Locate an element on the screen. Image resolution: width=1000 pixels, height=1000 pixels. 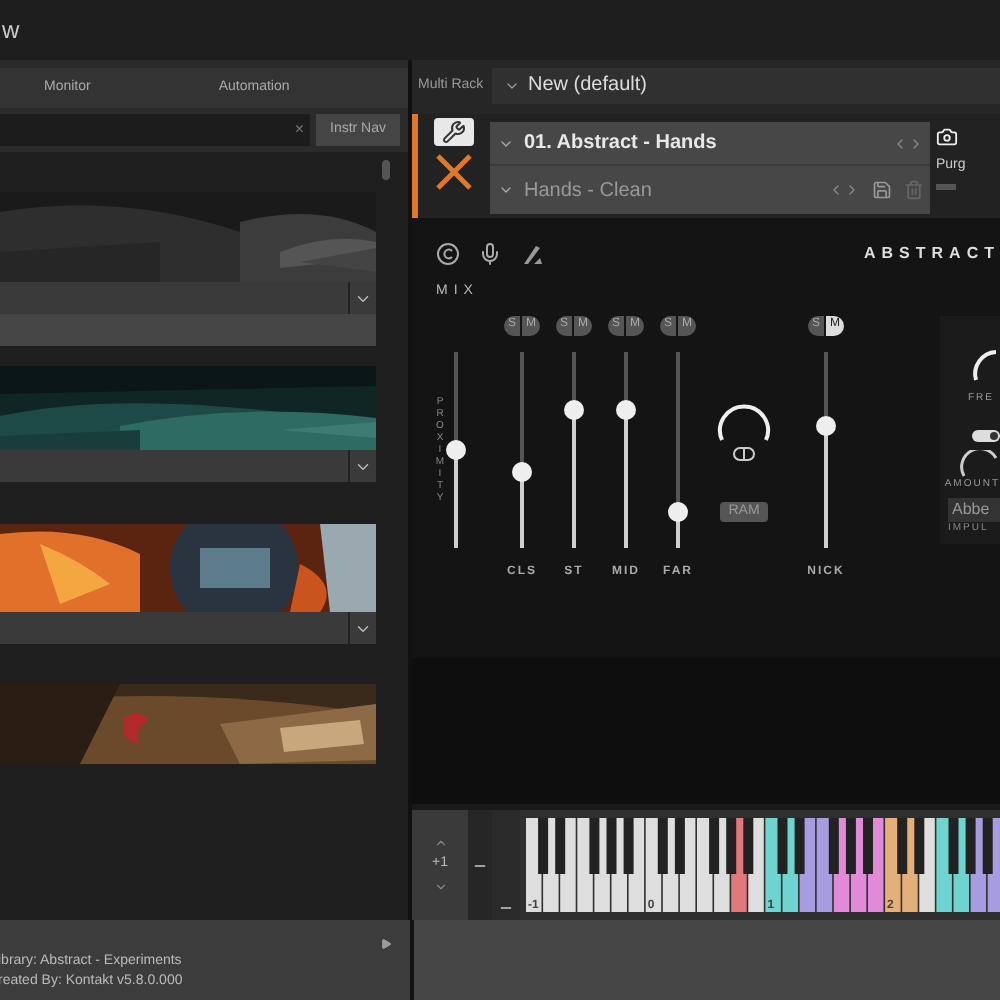
camera-icon is located at coordinates (947, 137).